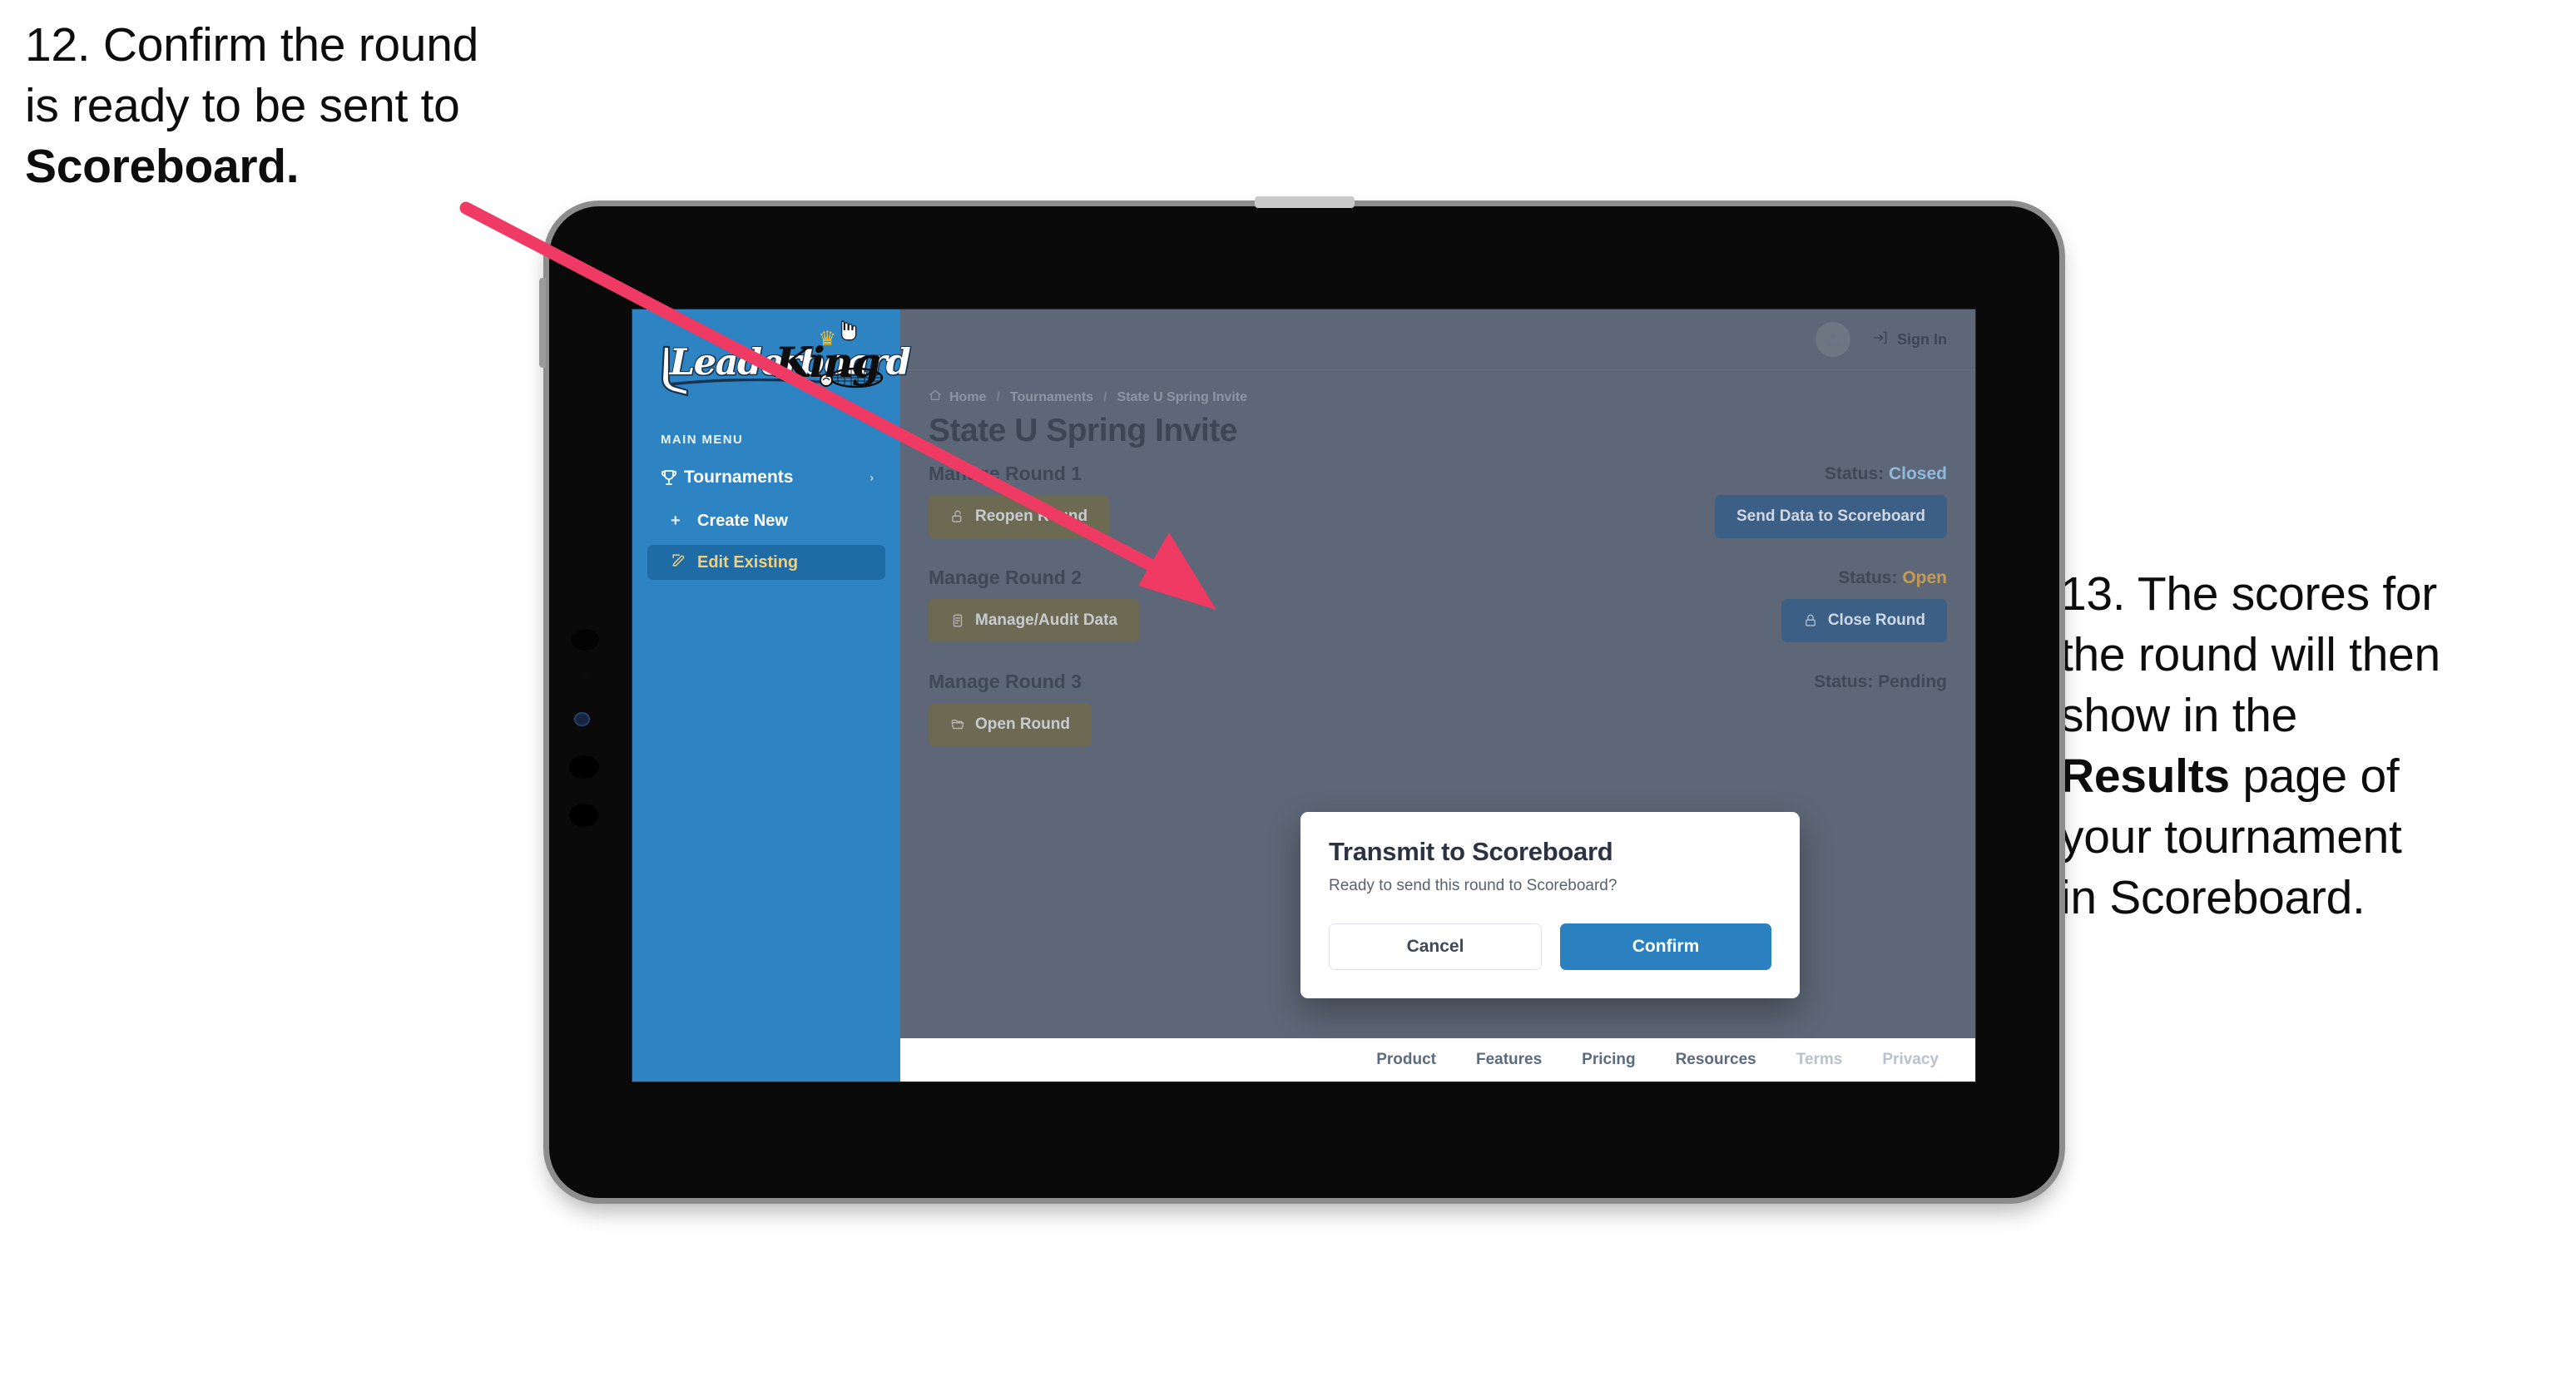  Describe the element at coordinates (1006, 577) in the screenshot. I see `round-2-title: Manage Round 2` at that location.